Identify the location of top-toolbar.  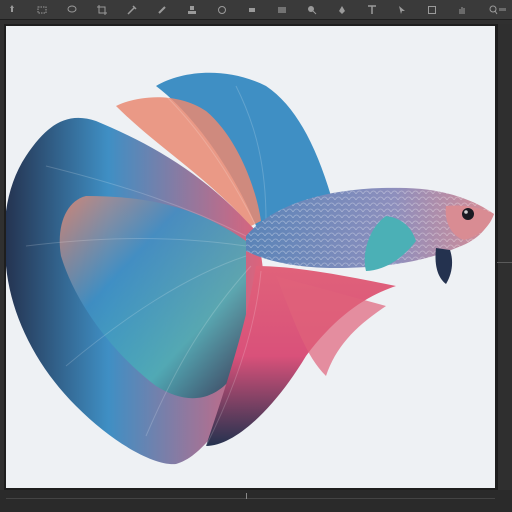
(256, 10).